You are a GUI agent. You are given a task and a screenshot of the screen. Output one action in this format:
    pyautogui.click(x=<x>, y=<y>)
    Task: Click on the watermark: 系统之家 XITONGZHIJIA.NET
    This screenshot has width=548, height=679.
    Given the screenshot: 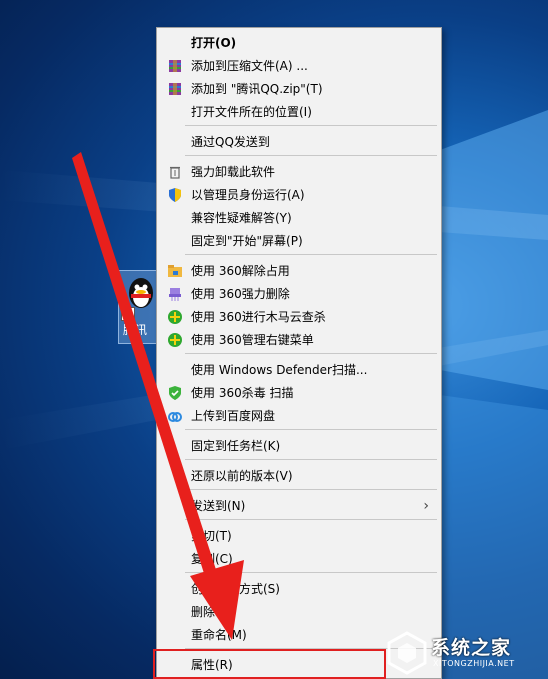 What is the action you would take?
    pyautogui.click(x=463, y=652)
    